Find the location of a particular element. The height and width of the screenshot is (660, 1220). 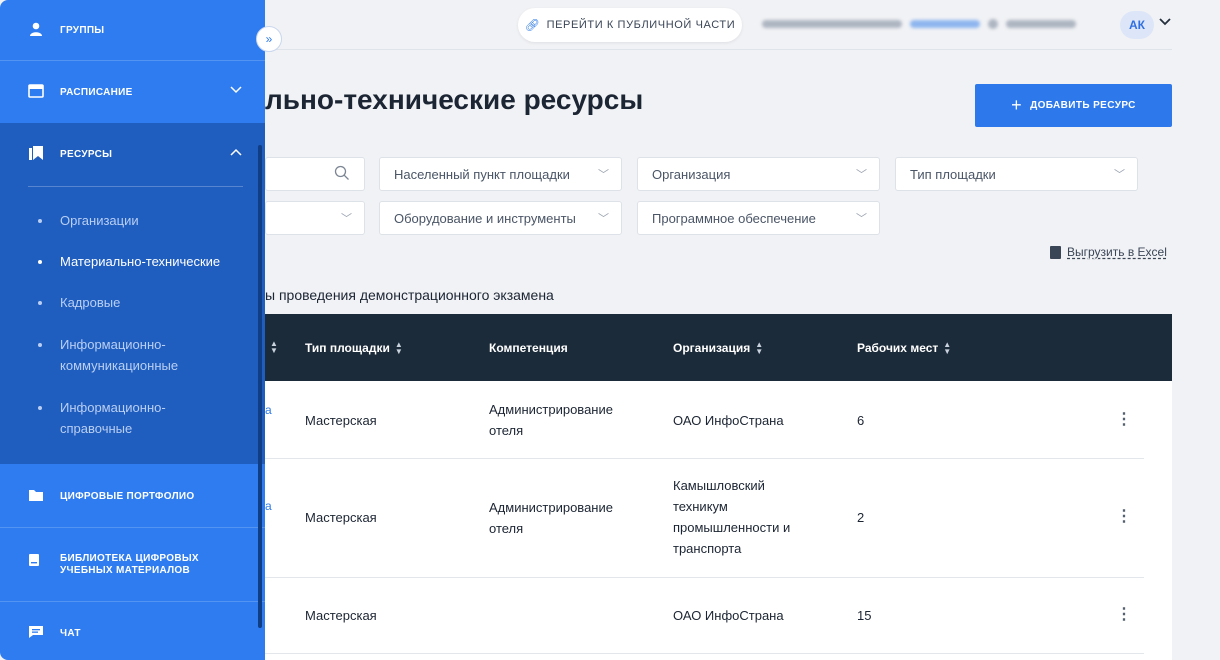

sidebar-item-portfolio: ЦИФРОВЫЕ ПОРТФОЛИО is located at coordinates (132, 496).